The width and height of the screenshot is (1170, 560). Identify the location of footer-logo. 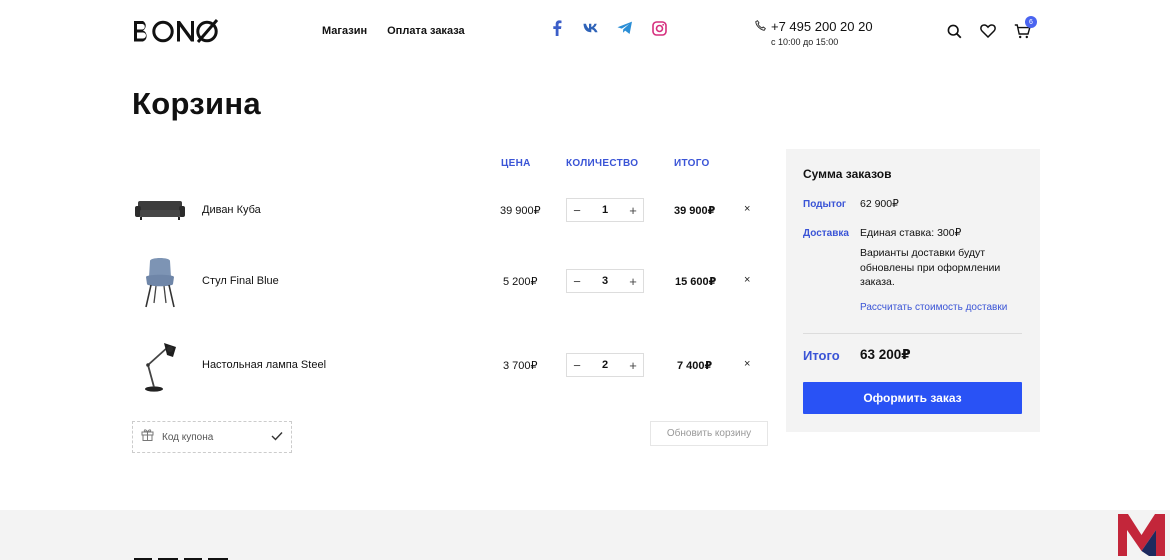
(181, 558).